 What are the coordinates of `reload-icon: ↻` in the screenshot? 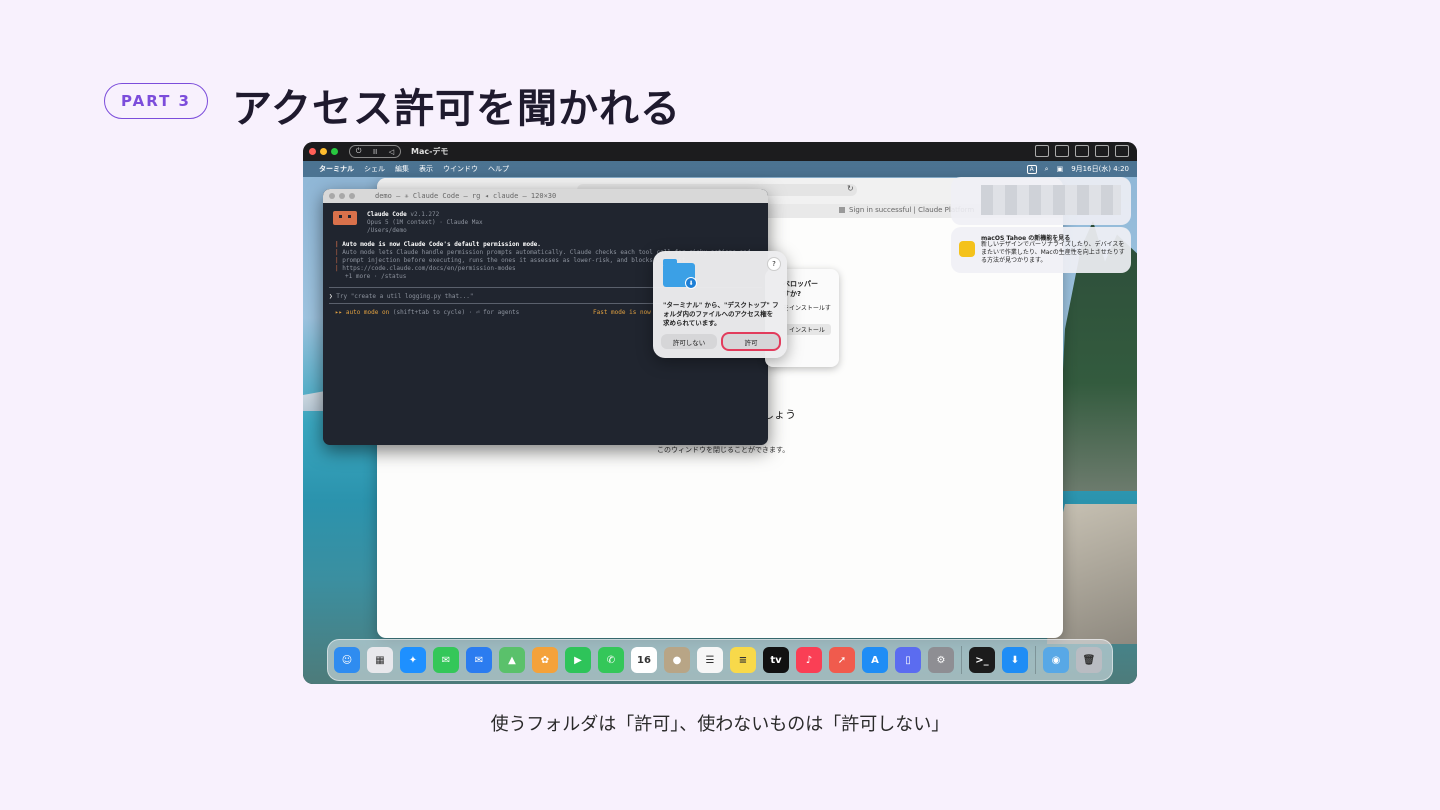 It's located at (850, 188).